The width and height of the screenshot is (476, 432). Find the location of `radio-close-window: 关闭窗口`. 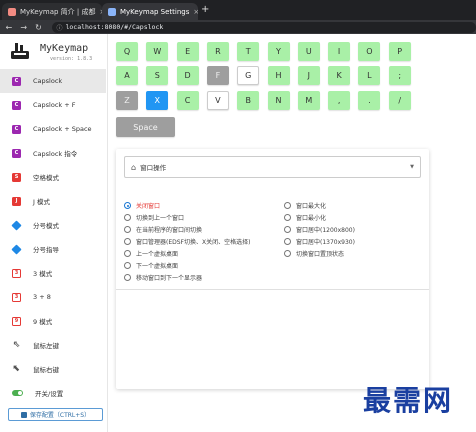

radio-close-window: 关闭窗口 is located at coordinates (142, 205).